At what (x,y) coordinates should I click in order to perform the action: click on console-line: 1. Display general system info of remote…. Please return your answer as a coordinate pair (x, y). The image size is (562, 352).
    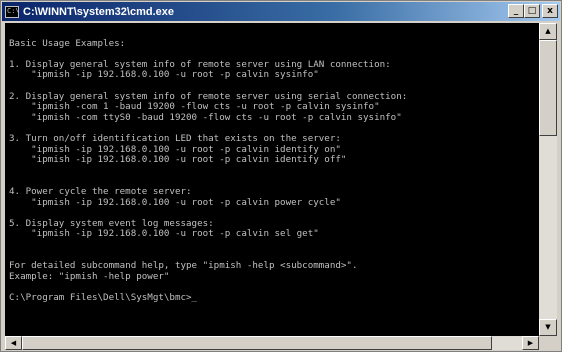
    Looking at the image, I should click on (200, 64).